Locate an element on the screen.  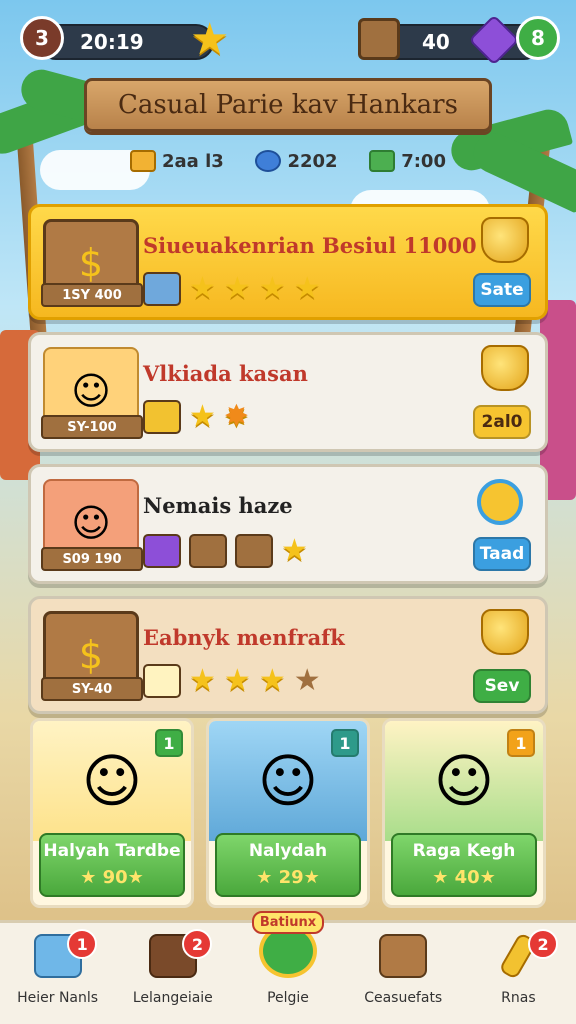
nav-label: Ceasuefats is located at coordinates (403, 998).